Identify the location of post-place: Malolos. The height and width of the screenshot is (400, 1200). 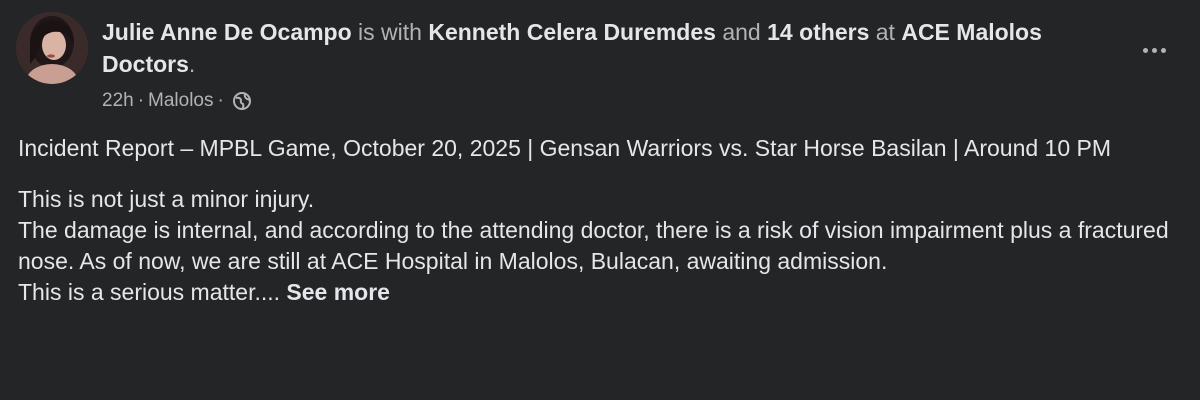
(180, 101).